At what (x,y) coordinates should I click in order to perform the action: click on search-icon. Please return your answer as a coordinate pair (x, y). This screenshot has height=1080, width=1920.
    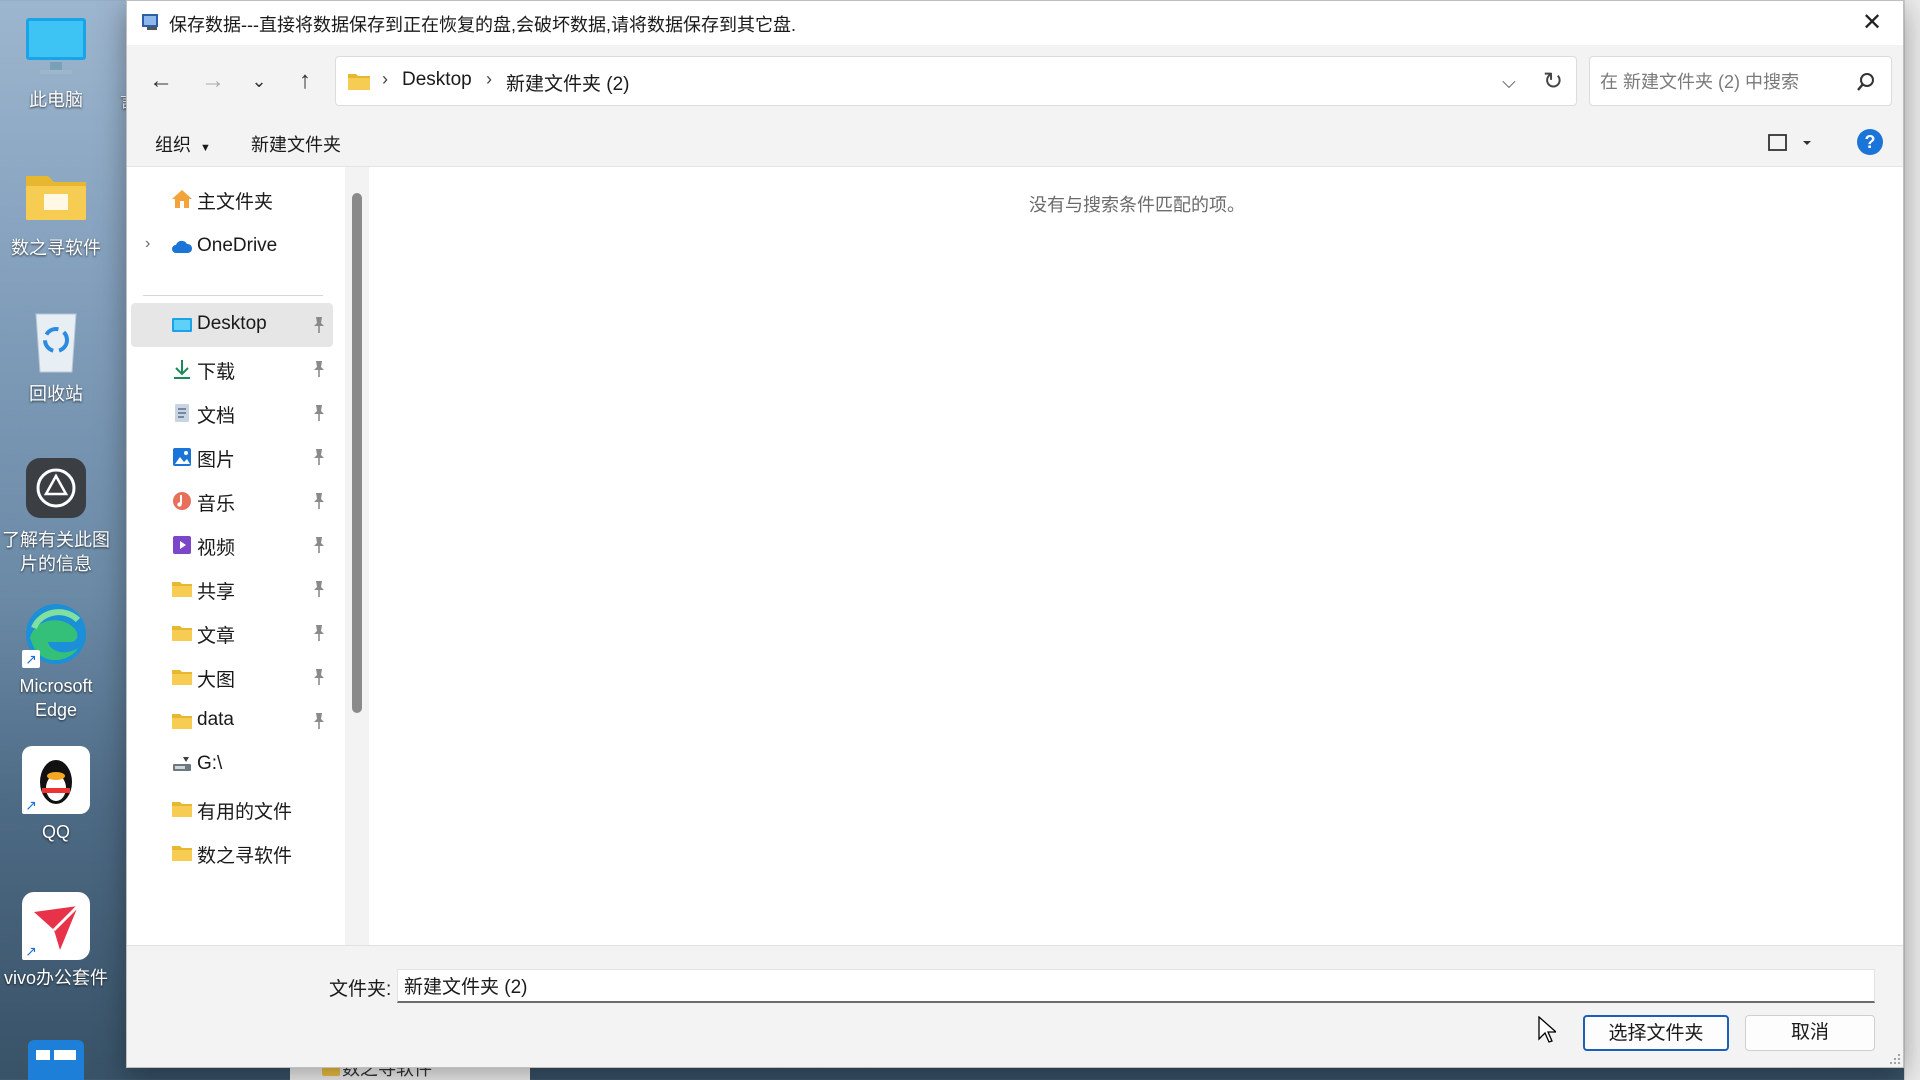
    Looking at the image, I should click on (1866, 82).